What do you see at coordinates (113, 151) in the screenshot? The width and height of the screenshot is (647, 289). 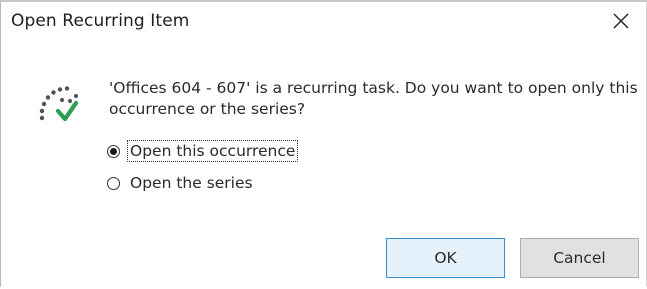 I see `open-occurrence-radio` at bounding box center [113, 151].